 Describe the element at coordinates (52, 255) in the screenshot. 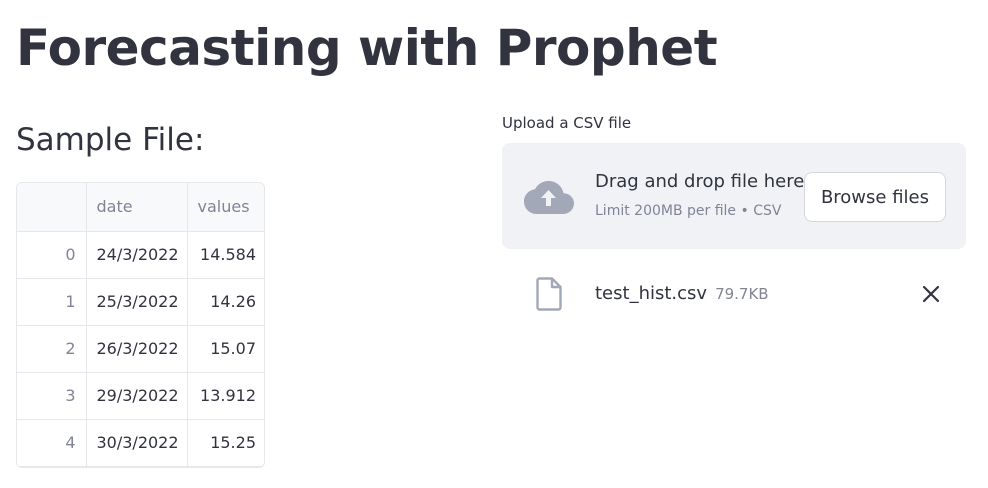

I see `row-index: 0` at that location.